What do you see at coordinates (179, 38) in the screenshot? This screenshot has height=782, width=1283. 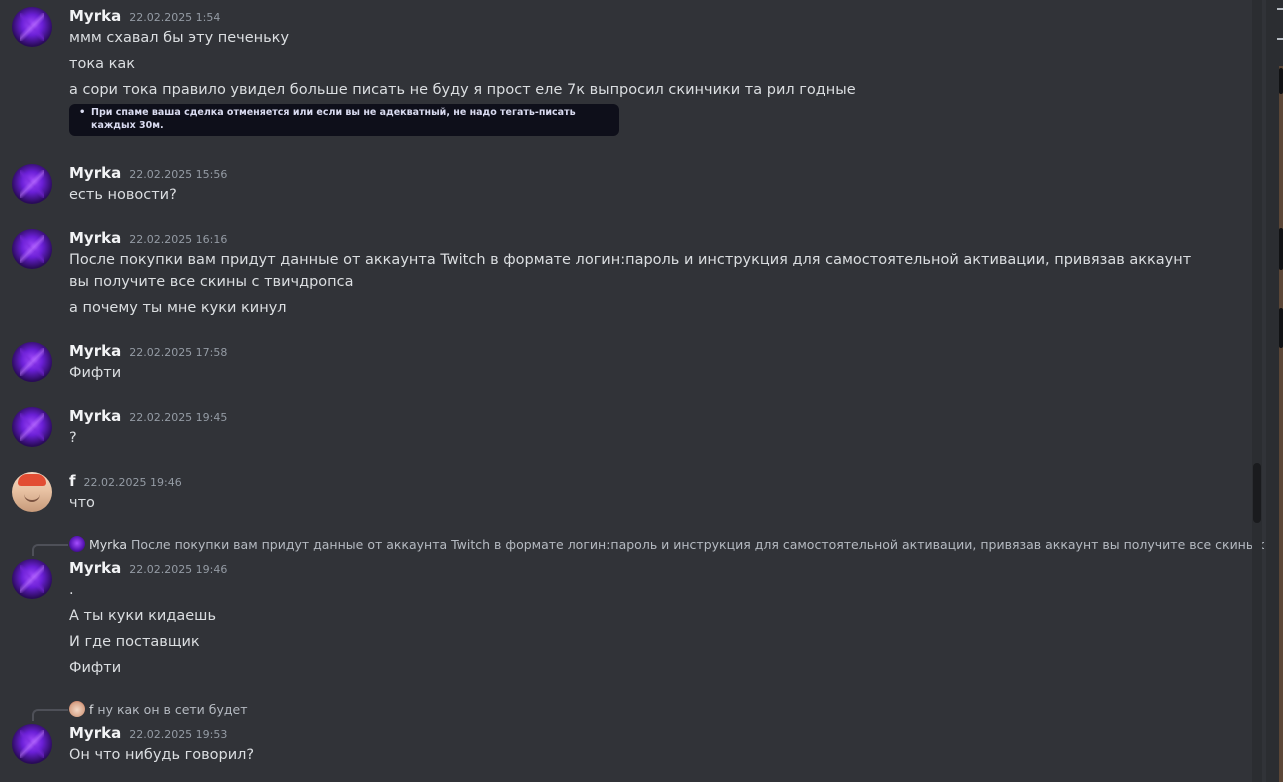 I see `message-text: ммм схавал бы эту печеньку` at bounding box center [179, 38].